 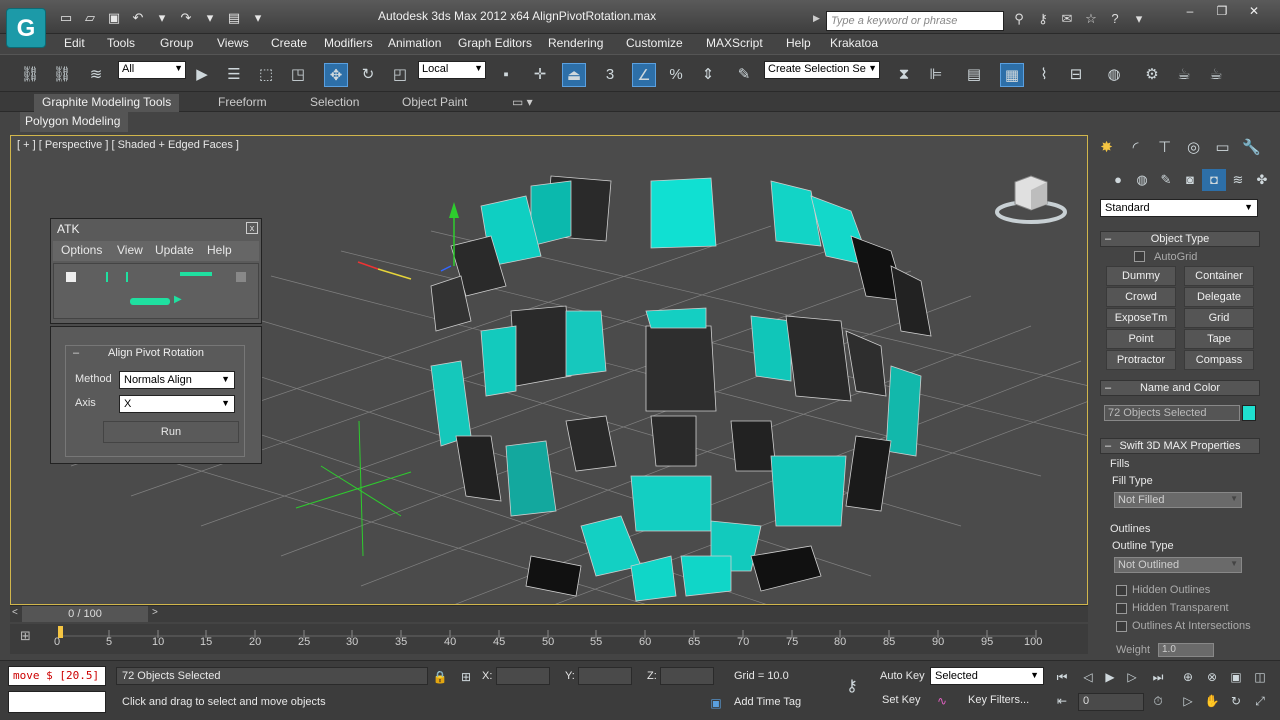 What do you see at coordinates (162, 18) in the screenshot?
I see `undo-dropdown-icon: ▾` at bounding box center [162, 18].